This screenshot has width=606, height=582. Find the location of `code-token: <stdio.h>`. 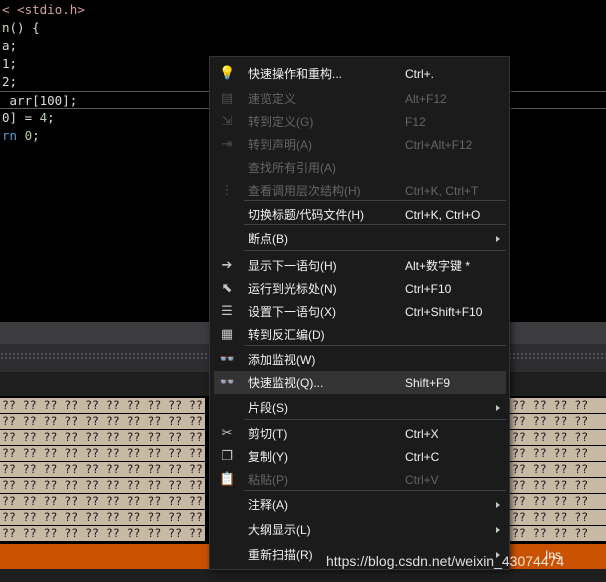

code-token: <stdio.h> is located at coordinates (51, 9).